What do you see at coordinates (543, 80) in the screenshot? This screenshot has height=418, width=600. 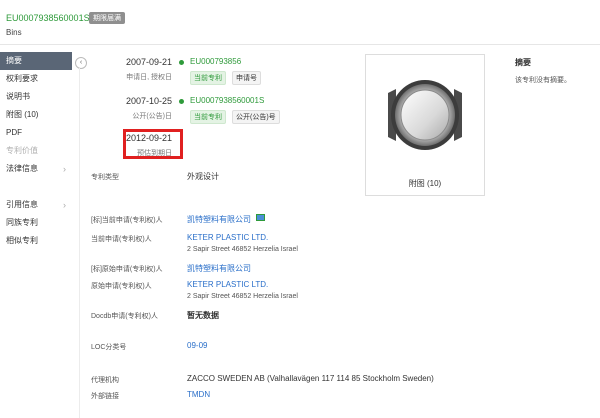 I see `abstract-text: 该专利没有摘要。` at bounding box center [543, 80].